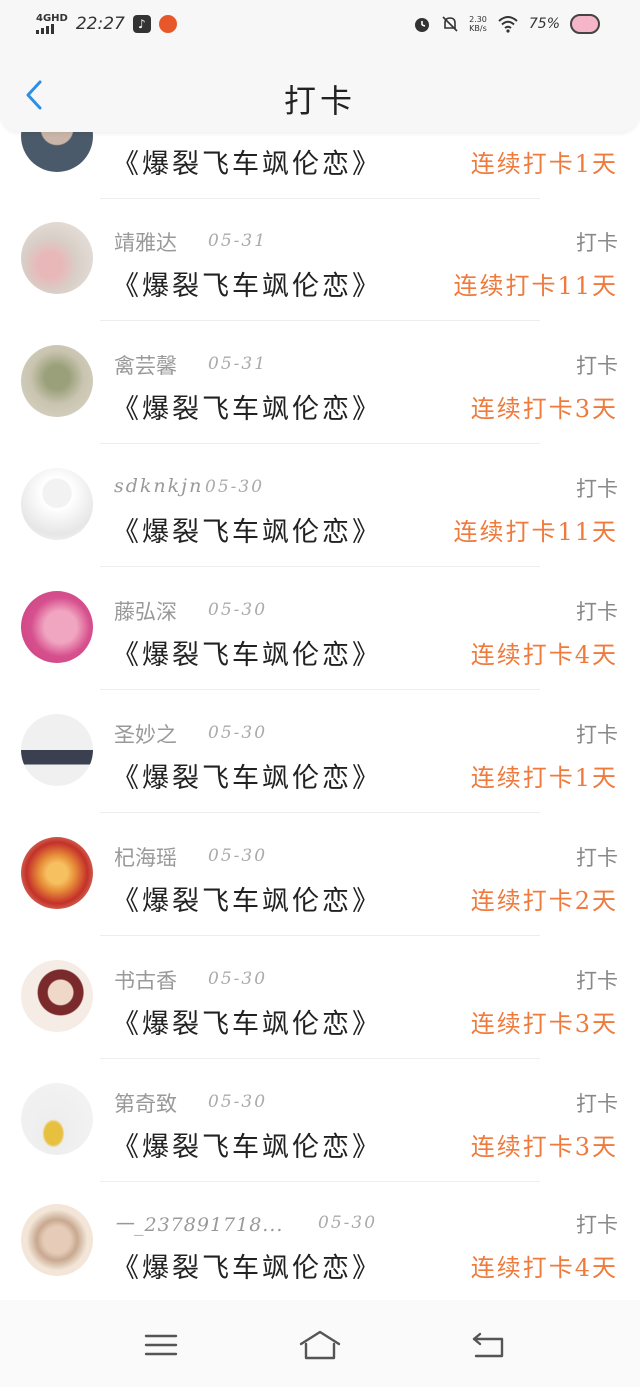  I want to click on list-item: 藤弘深 05-30 打卡 《爆裂飞车飒伦恋》 连续打卡4天, so click(320, 650).